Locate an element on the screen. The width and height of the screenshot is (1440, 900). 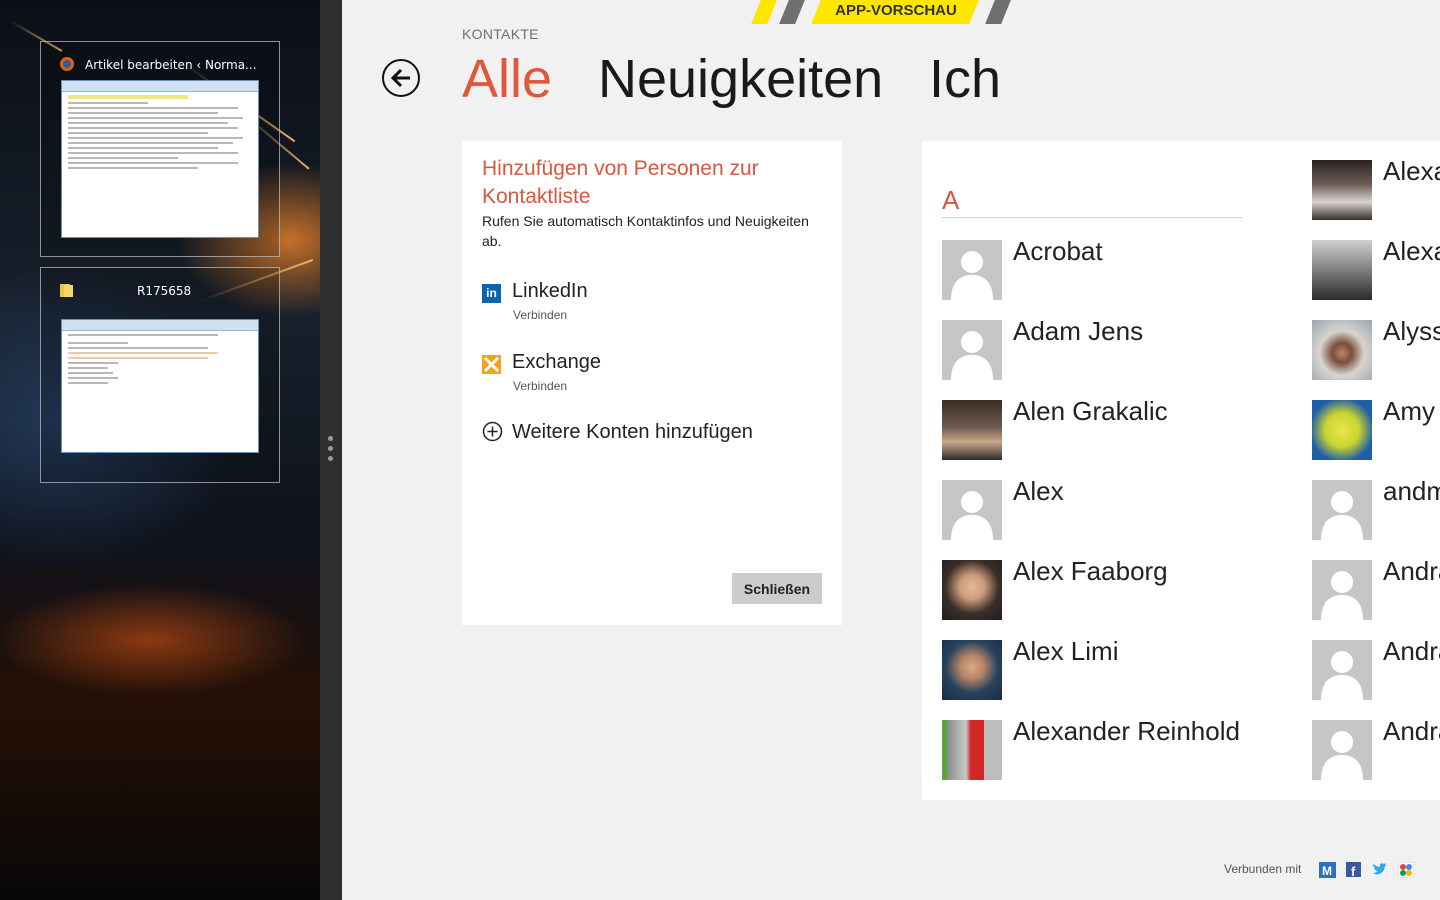
plus-circle-icon is located at coordinates (492, 431).